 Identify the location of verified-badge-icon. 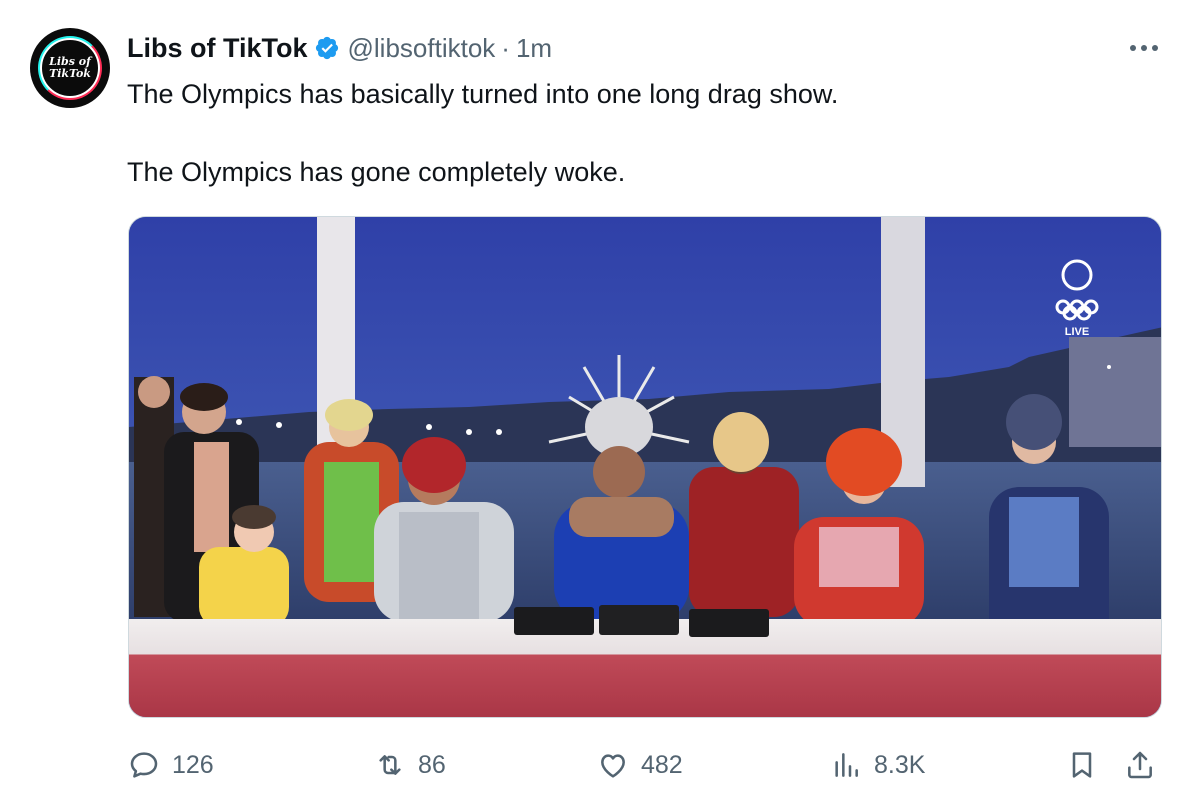
(327, 48).